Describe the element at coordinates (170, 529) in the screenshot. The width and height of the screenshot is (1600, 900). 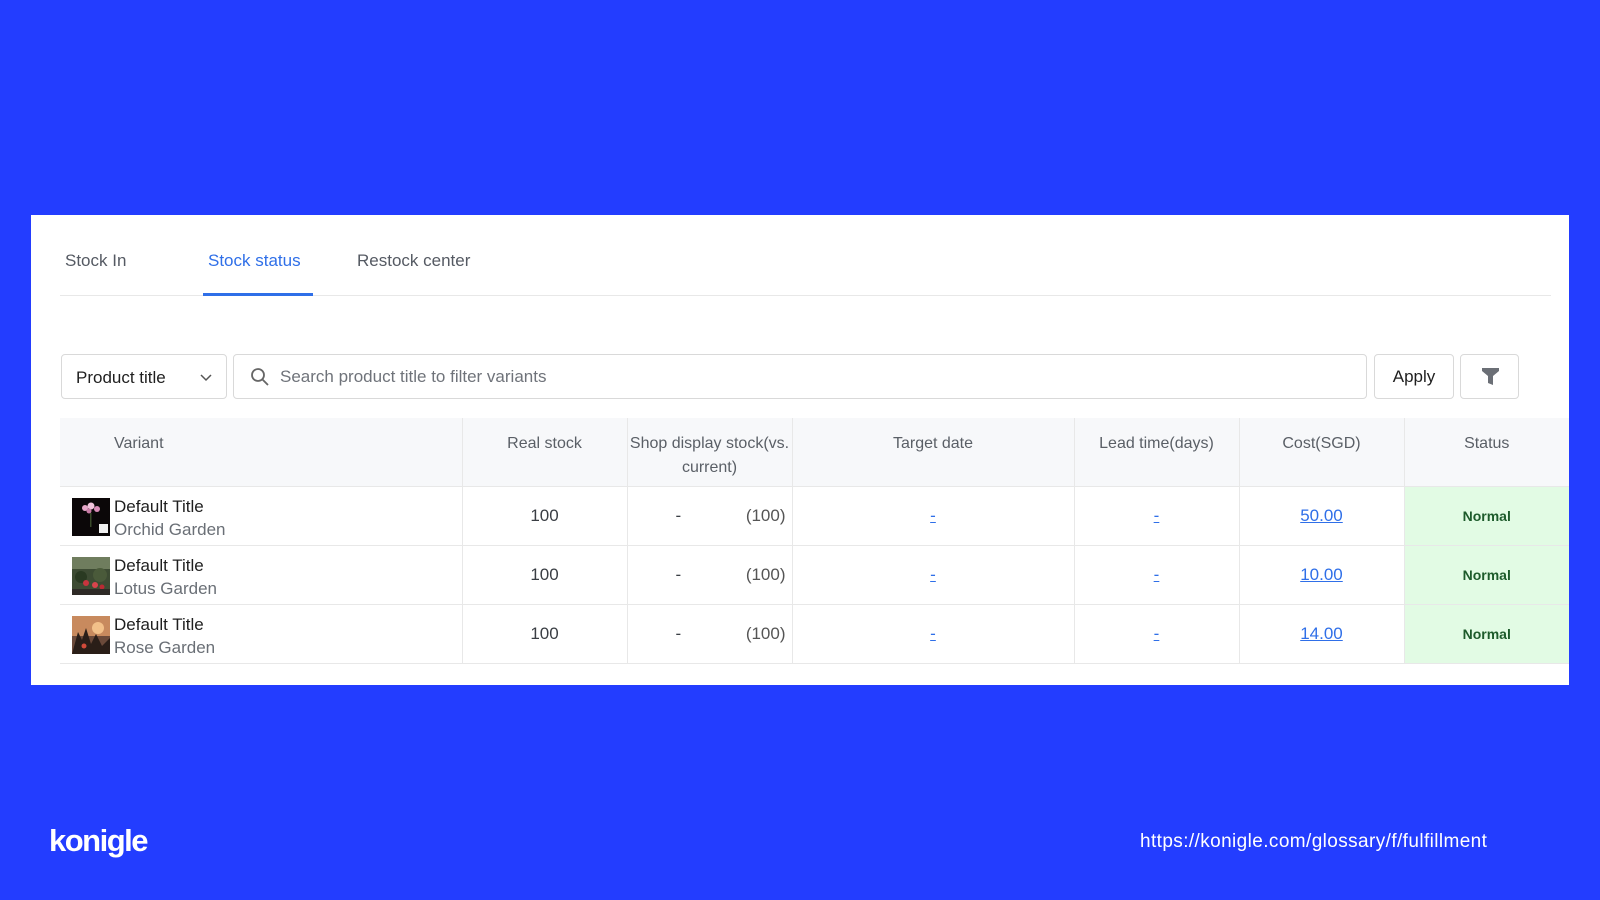
I see `variant-product: Orchid Garden` at that location.